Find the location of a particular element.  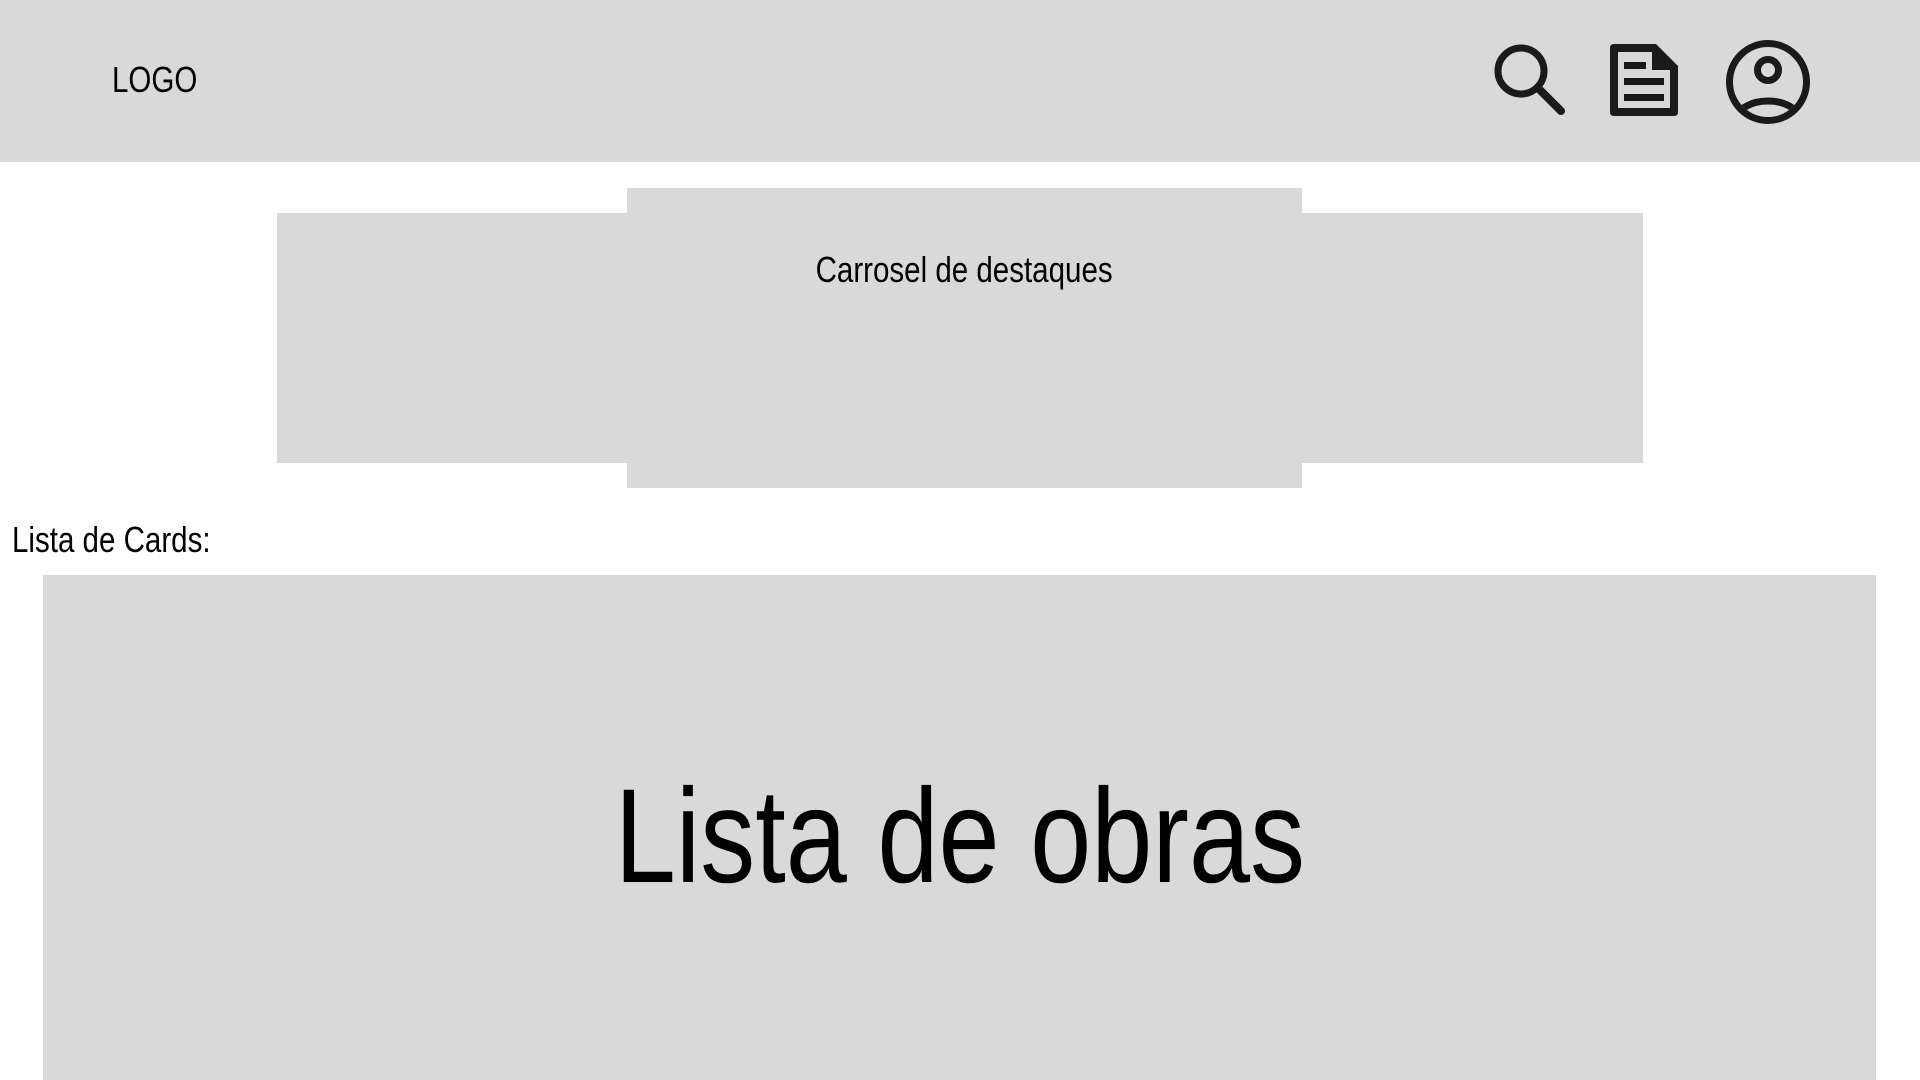

search-button is located at coordinates (1529, 79).